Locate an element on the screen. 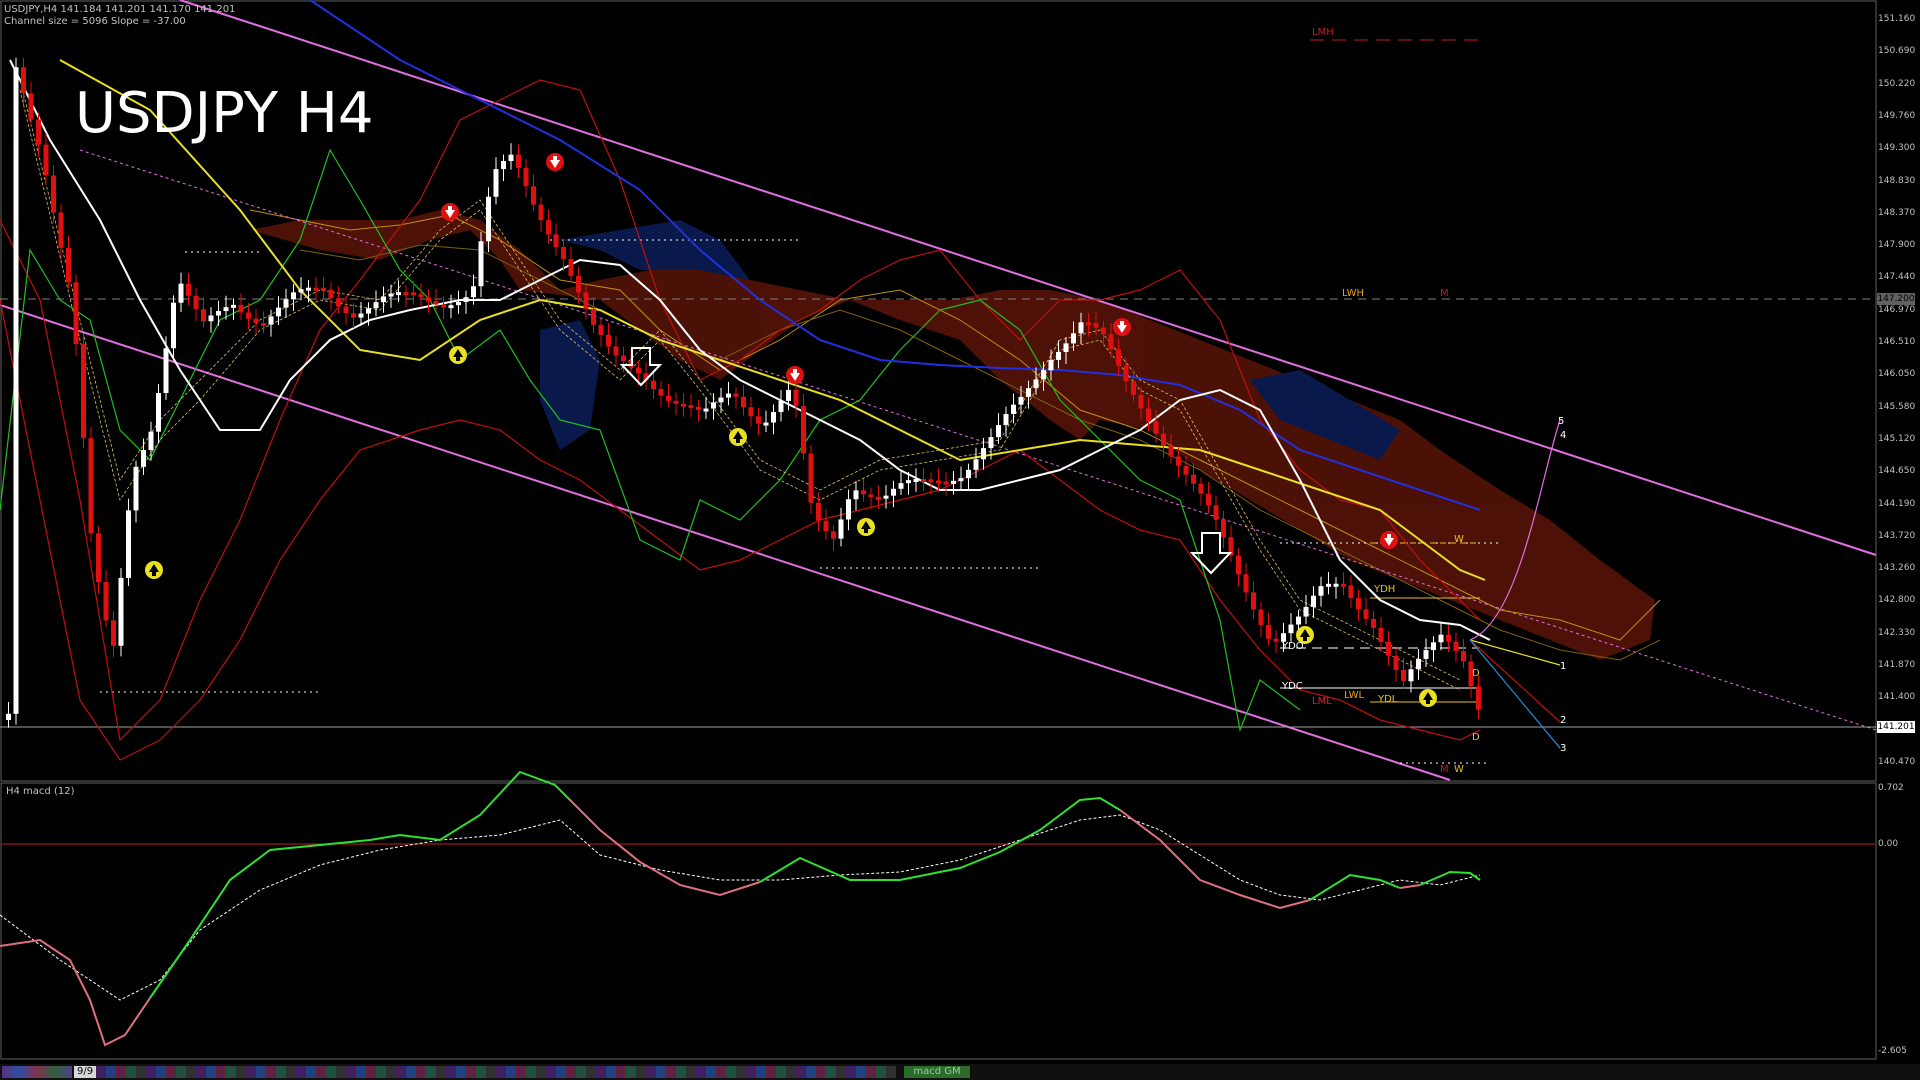  price-axis-tick: 151.160 is located at coordinates (1897, 19).